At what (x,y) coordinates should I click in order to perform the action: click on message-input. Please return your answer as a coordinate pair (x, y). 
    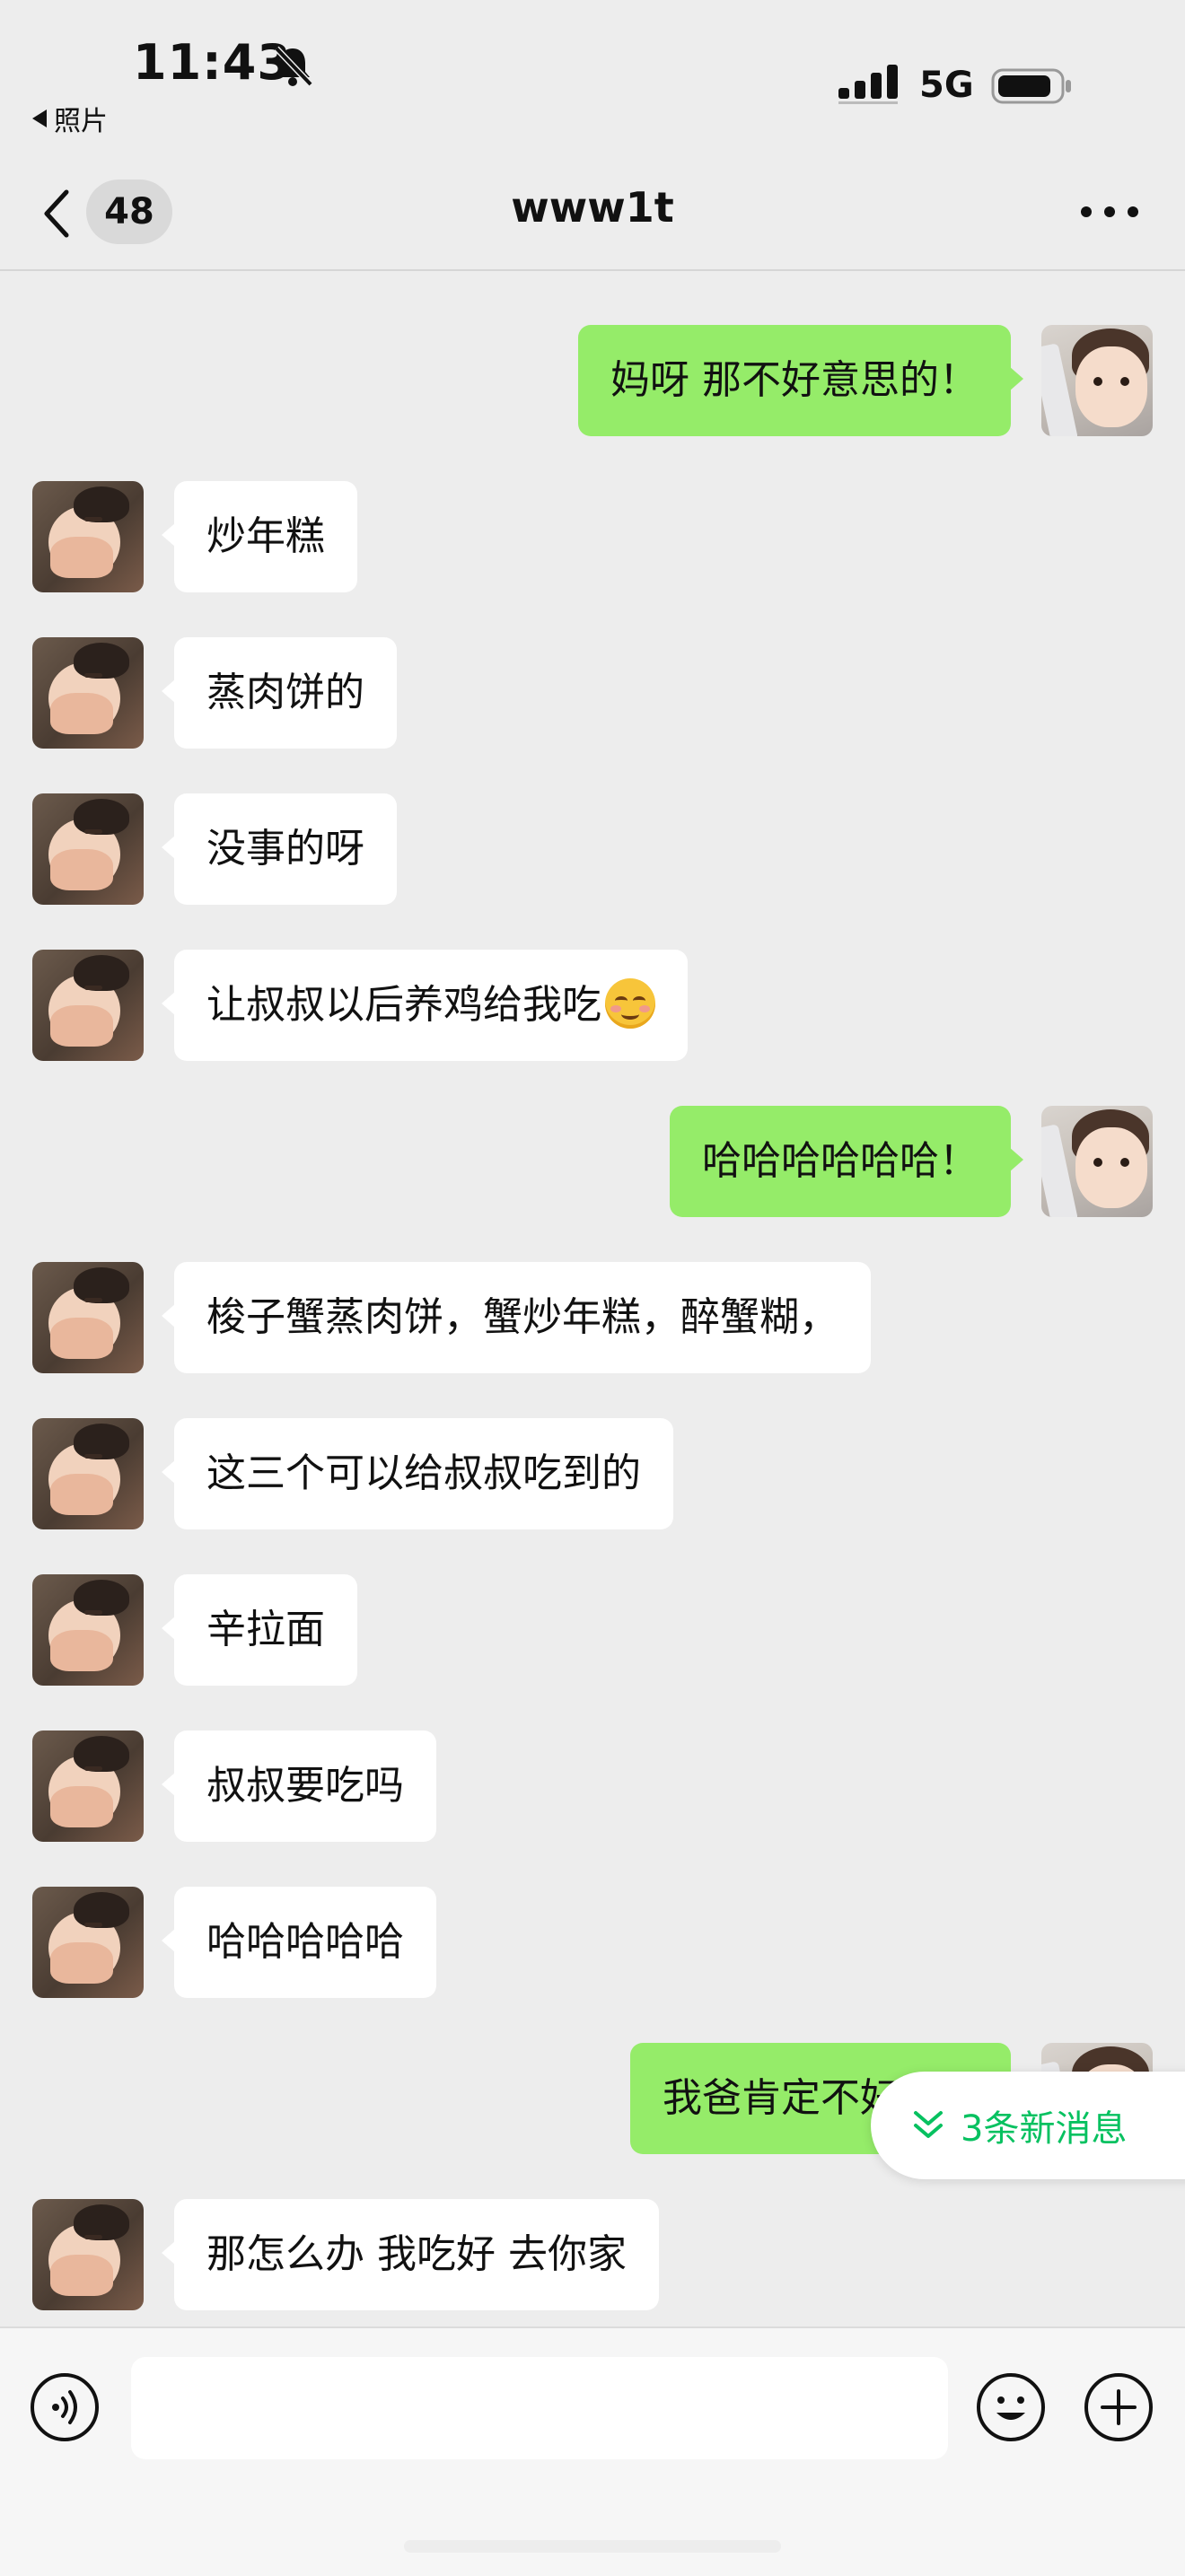
    Looking at the image, I should click on (539, 2408).